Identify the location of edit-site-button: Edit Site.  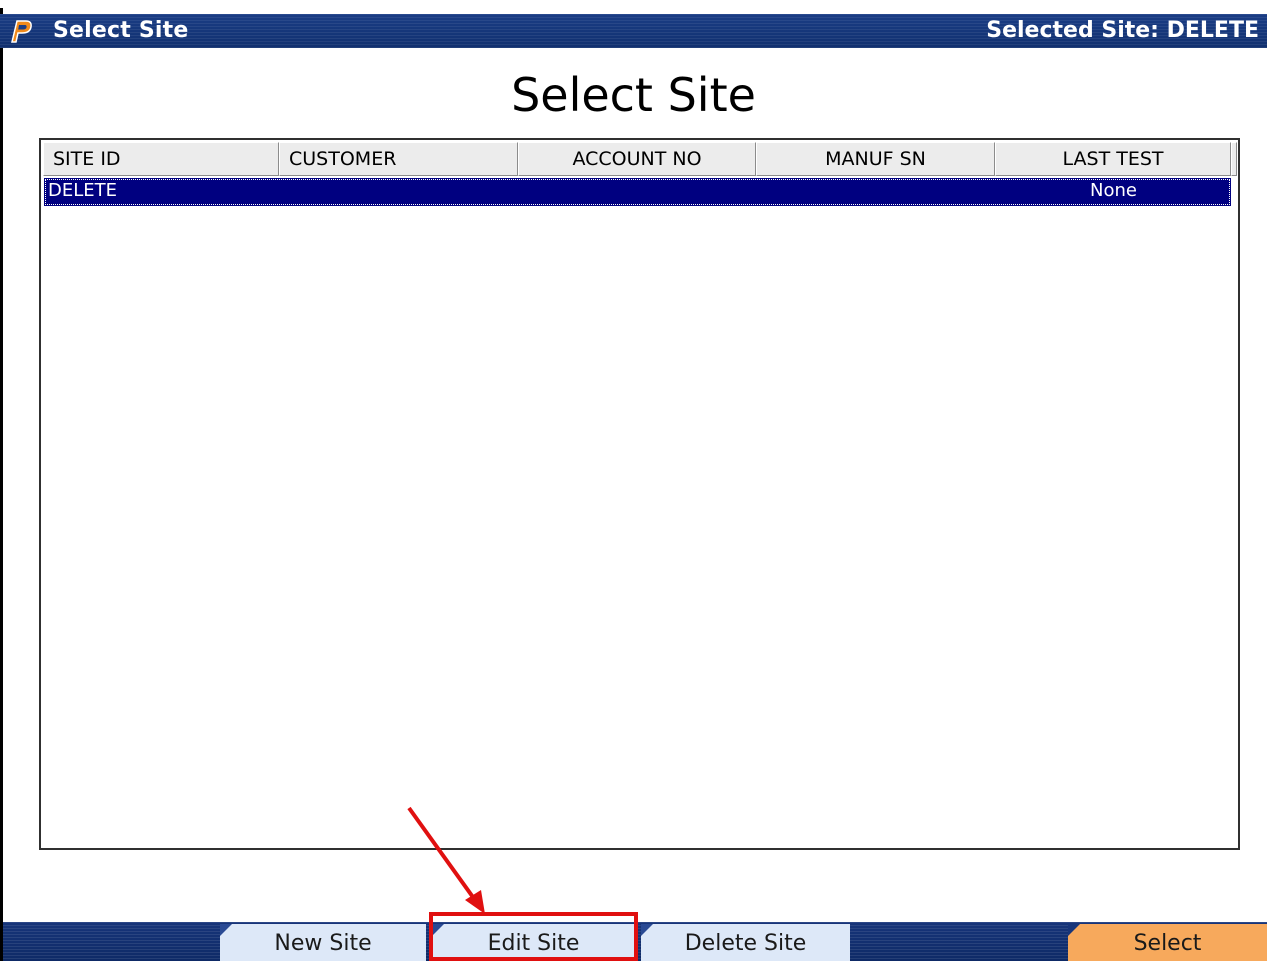
(533, 942).